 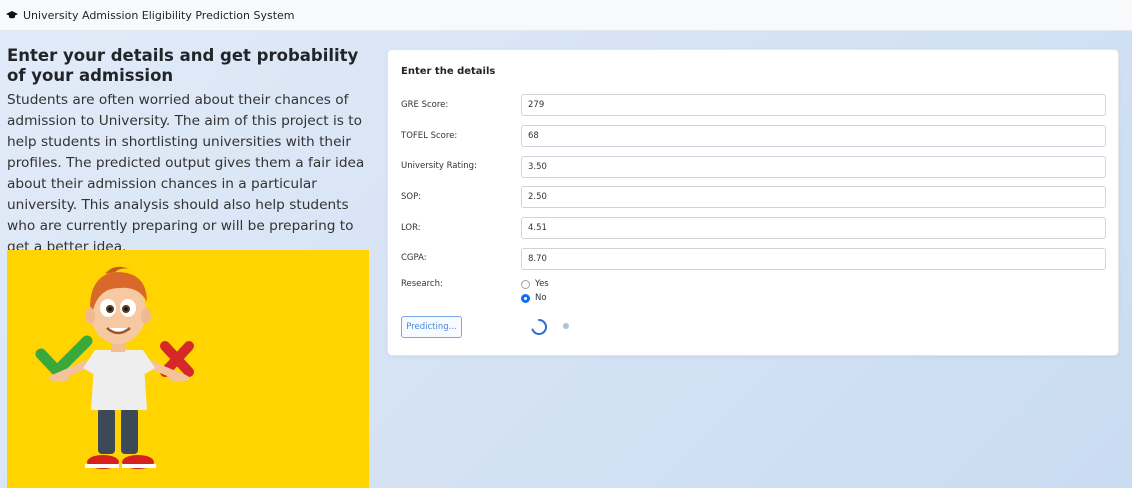 What do you see at coordinates (411, 197) in the screenshot?
I see `sop-label: SOP:` at bounding box center [411, 197].